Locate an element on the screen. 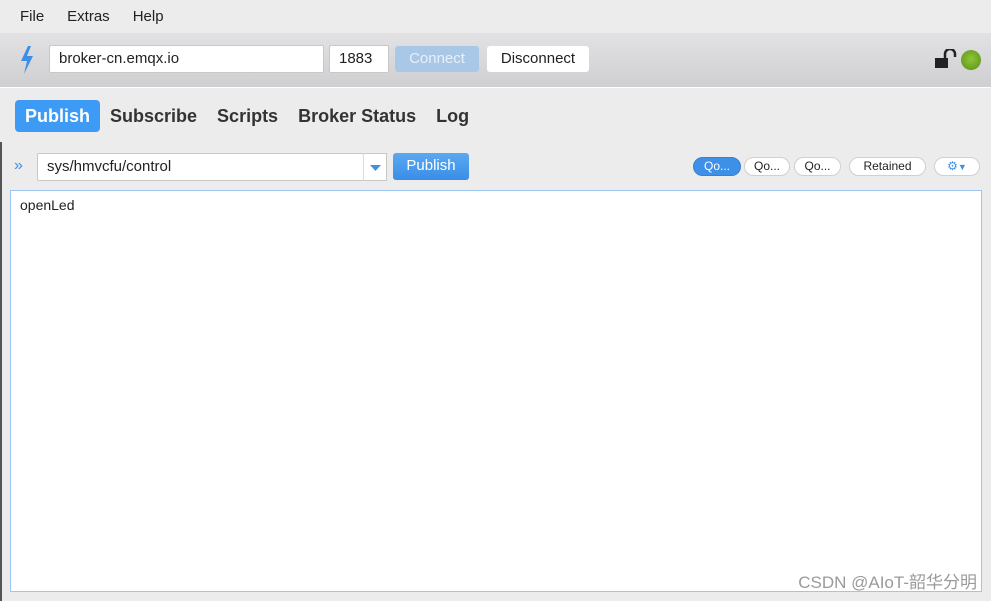 Image resolution: width=991 pixels, height=601 pixels. options-button: ⚙▼ is located at coordinates (957, 166).